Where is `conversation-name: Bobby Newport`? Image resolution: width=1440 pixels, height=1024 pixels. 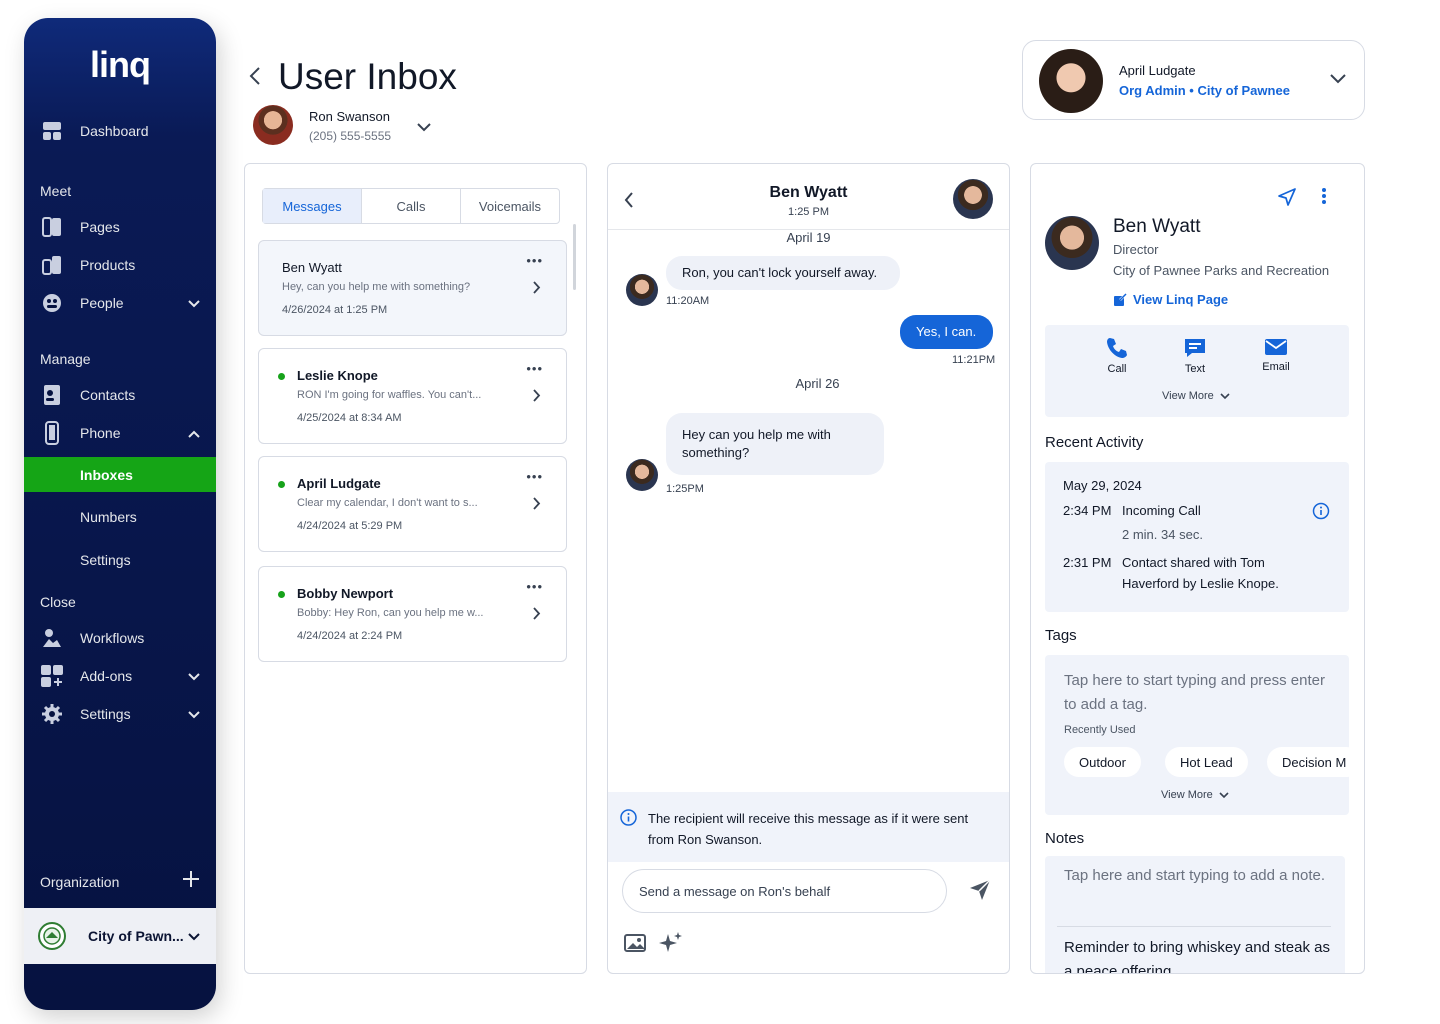 conversation-name: Bobby Newport is located at coordinates (345, 593).